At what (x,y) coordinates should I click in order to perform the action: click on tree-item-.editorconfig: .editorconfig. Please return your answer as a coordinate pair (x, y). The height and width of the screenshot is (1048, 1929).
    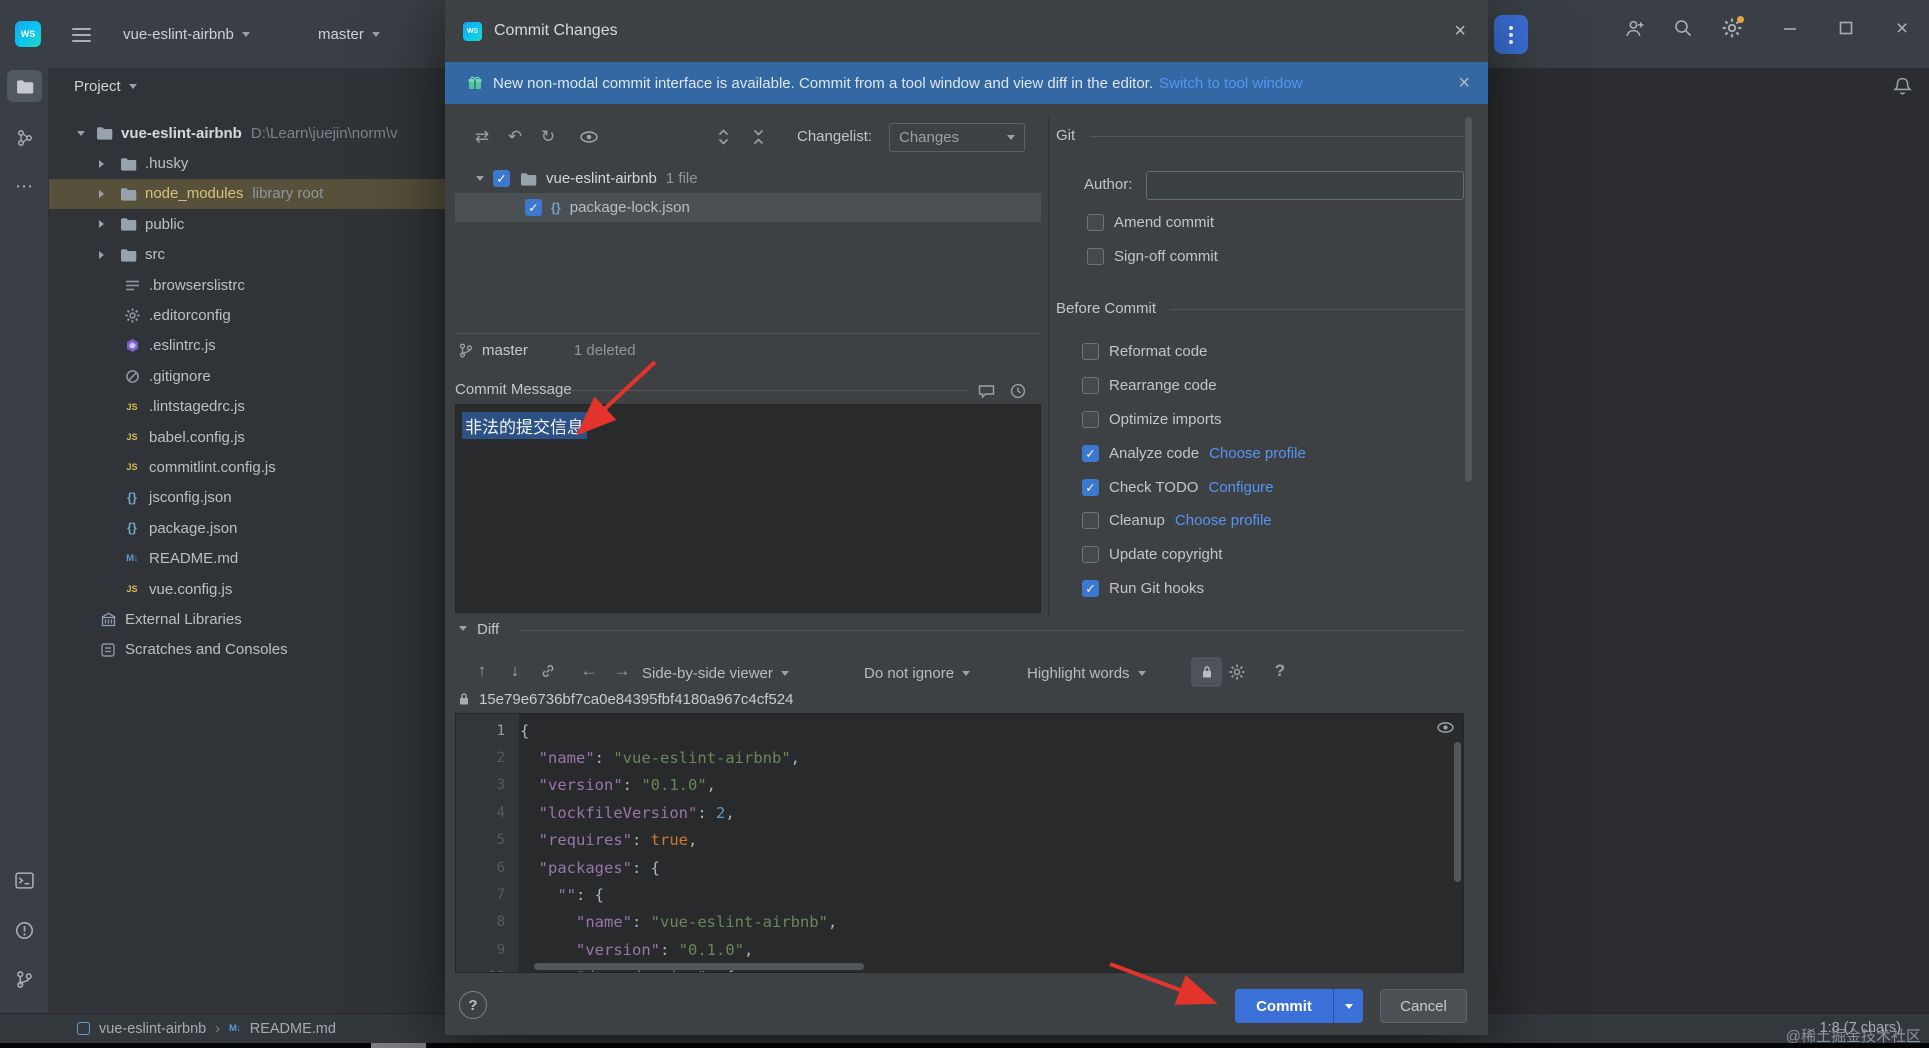
    Looking at the image, I should click on (247, 315).